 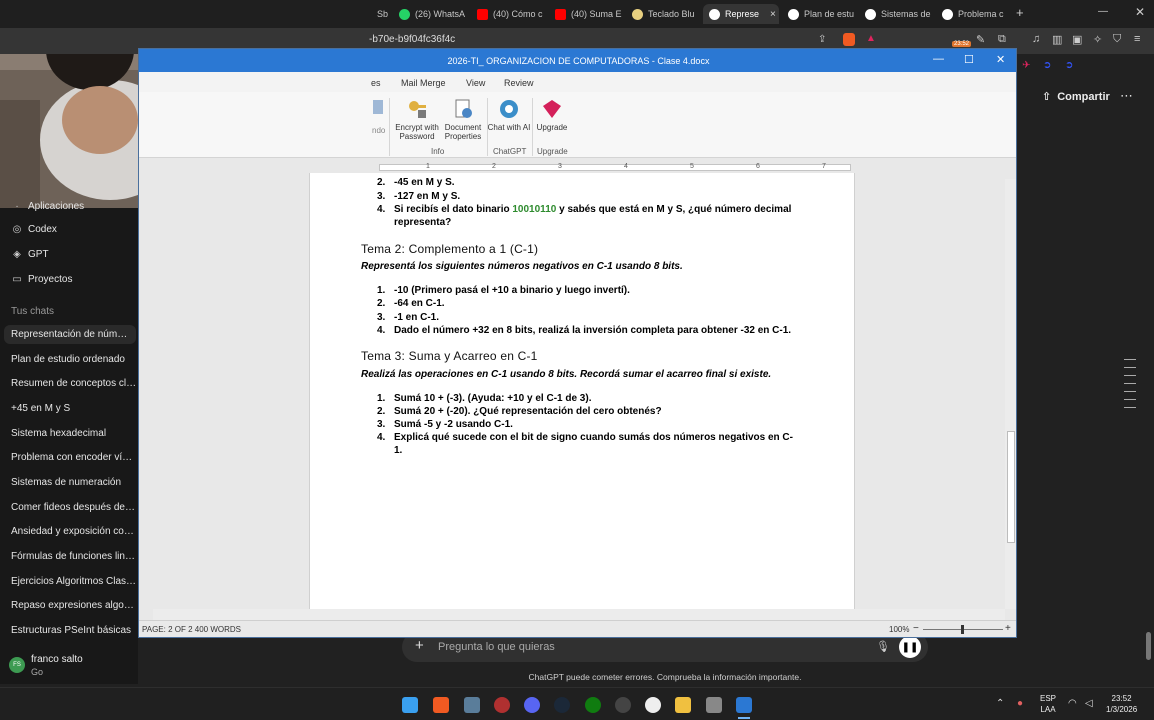 I want to click on upgrade-button: Upgrade, so click(x=552, y=115).